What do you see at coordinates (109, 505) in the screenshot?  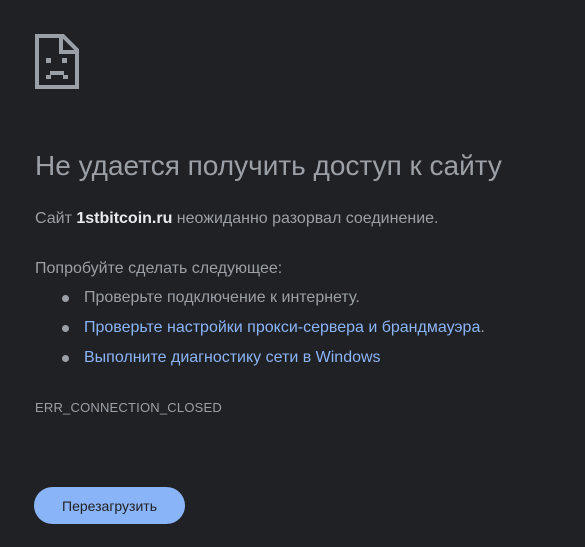 I see `reload-button: Перезагрузить` at bounding box center [109, 505].